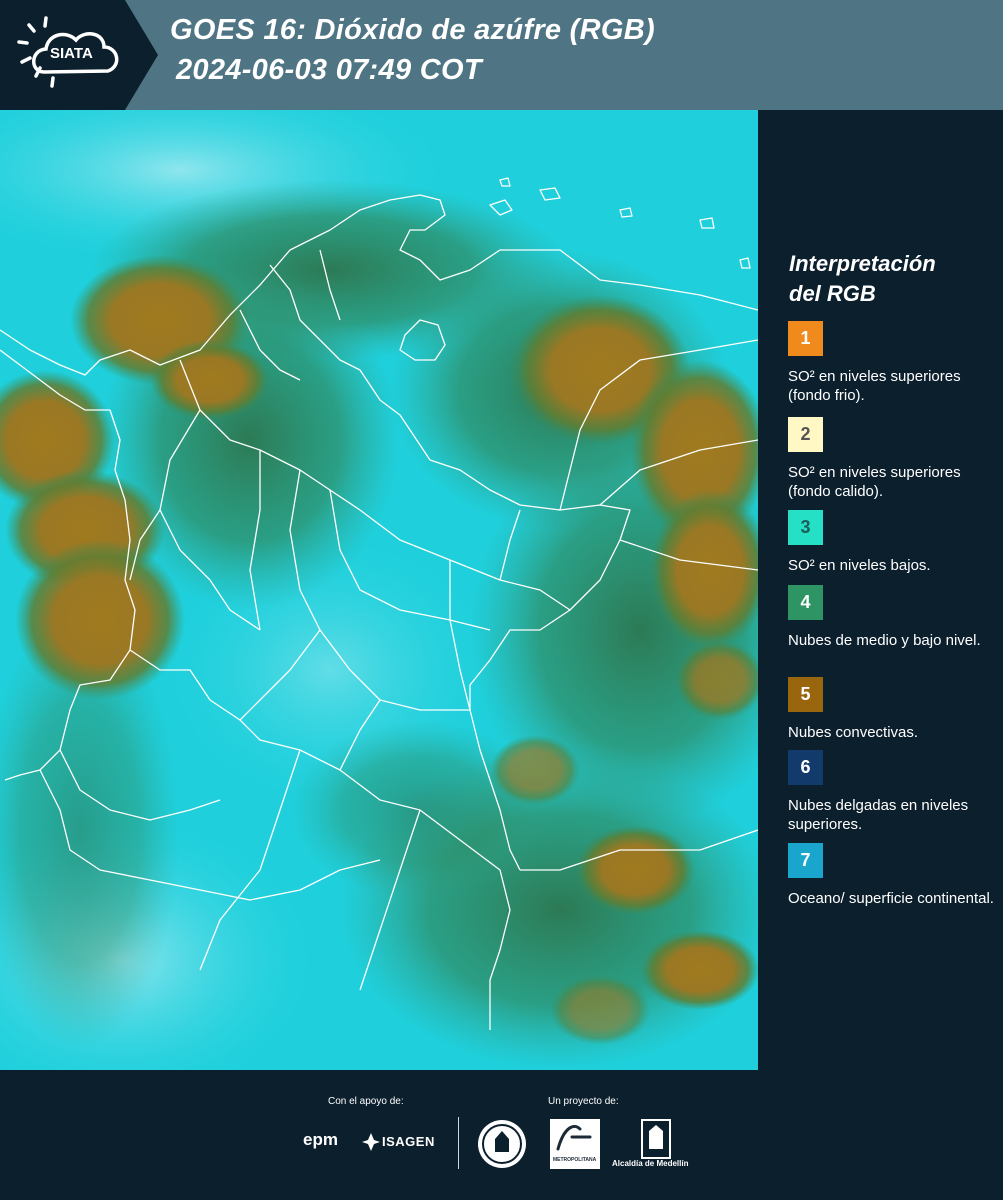 The width and height of the screenshot is (1003, 1200). I want to click on legend-swatch: 2, so click(805, 434).